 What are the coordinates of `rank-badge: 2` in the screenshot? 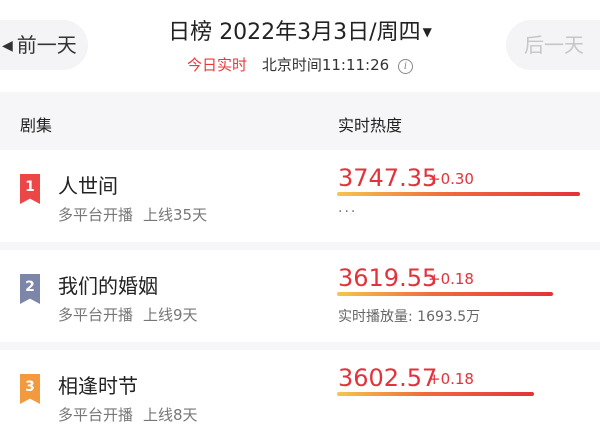 It's located at (30, 289).